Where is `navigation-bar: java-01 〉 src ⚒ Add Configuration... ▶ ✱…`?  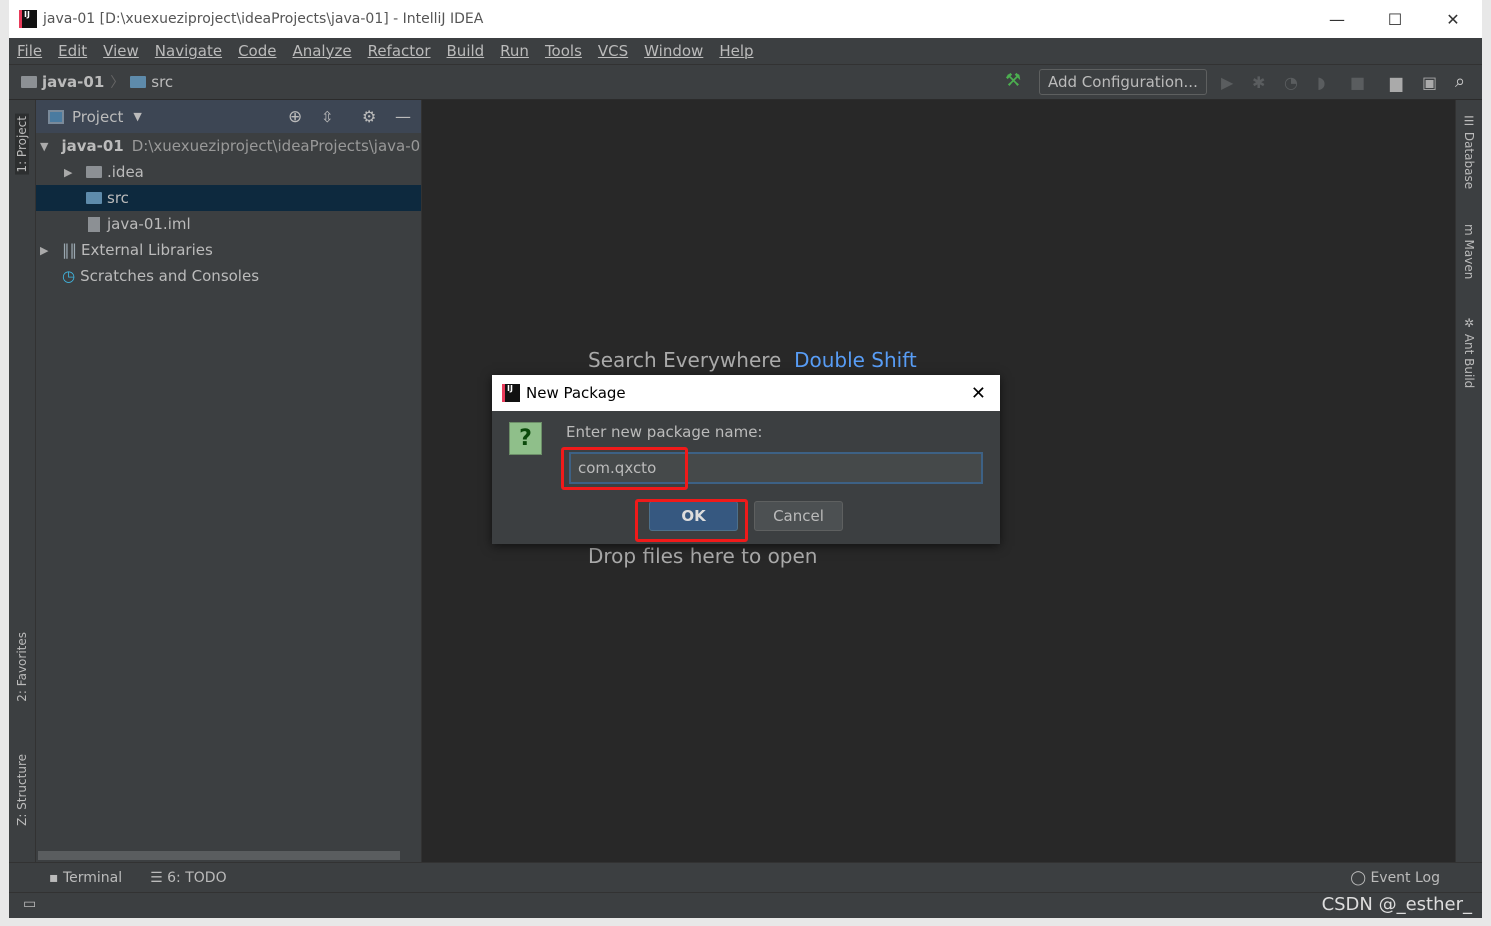
navigation-bar: java-01 〉 src ⚒ Add Configuration... ▶ ✱… is located at coordinates (745, 82).